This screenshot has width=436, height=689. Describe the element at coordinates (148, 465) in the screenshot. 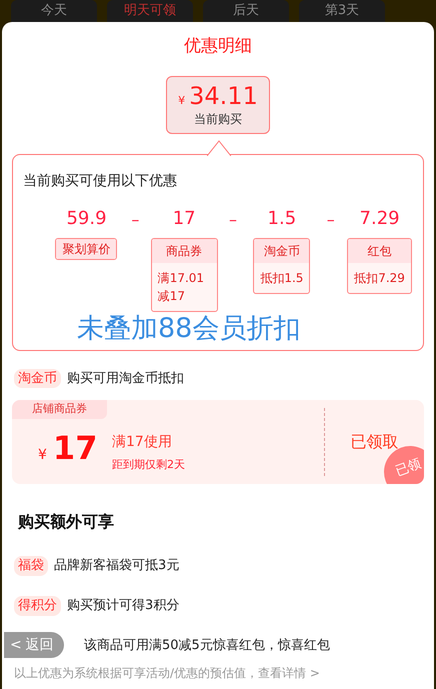

I see `coupon-expiry: 距到期仅剩2天` at that location.